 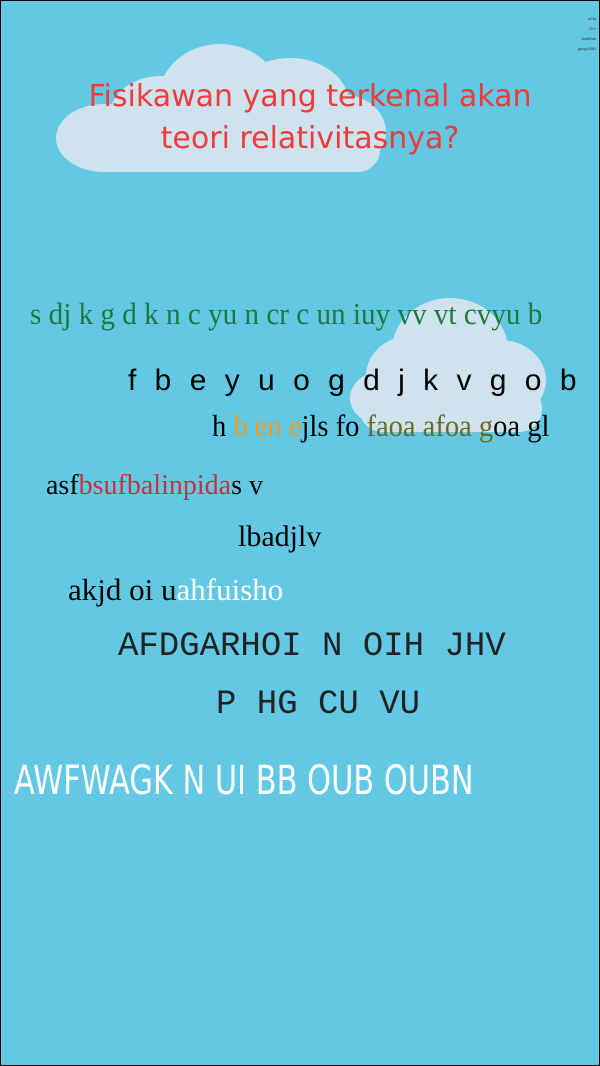 I want to click on letter-line-5: lbadjlv, so click(x=280, y=536).